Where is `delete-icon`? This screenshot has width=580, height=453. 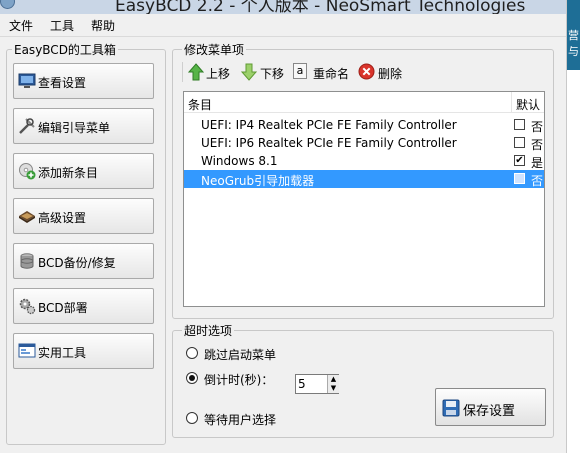 delete-icon is located at coordinates (366, 71).